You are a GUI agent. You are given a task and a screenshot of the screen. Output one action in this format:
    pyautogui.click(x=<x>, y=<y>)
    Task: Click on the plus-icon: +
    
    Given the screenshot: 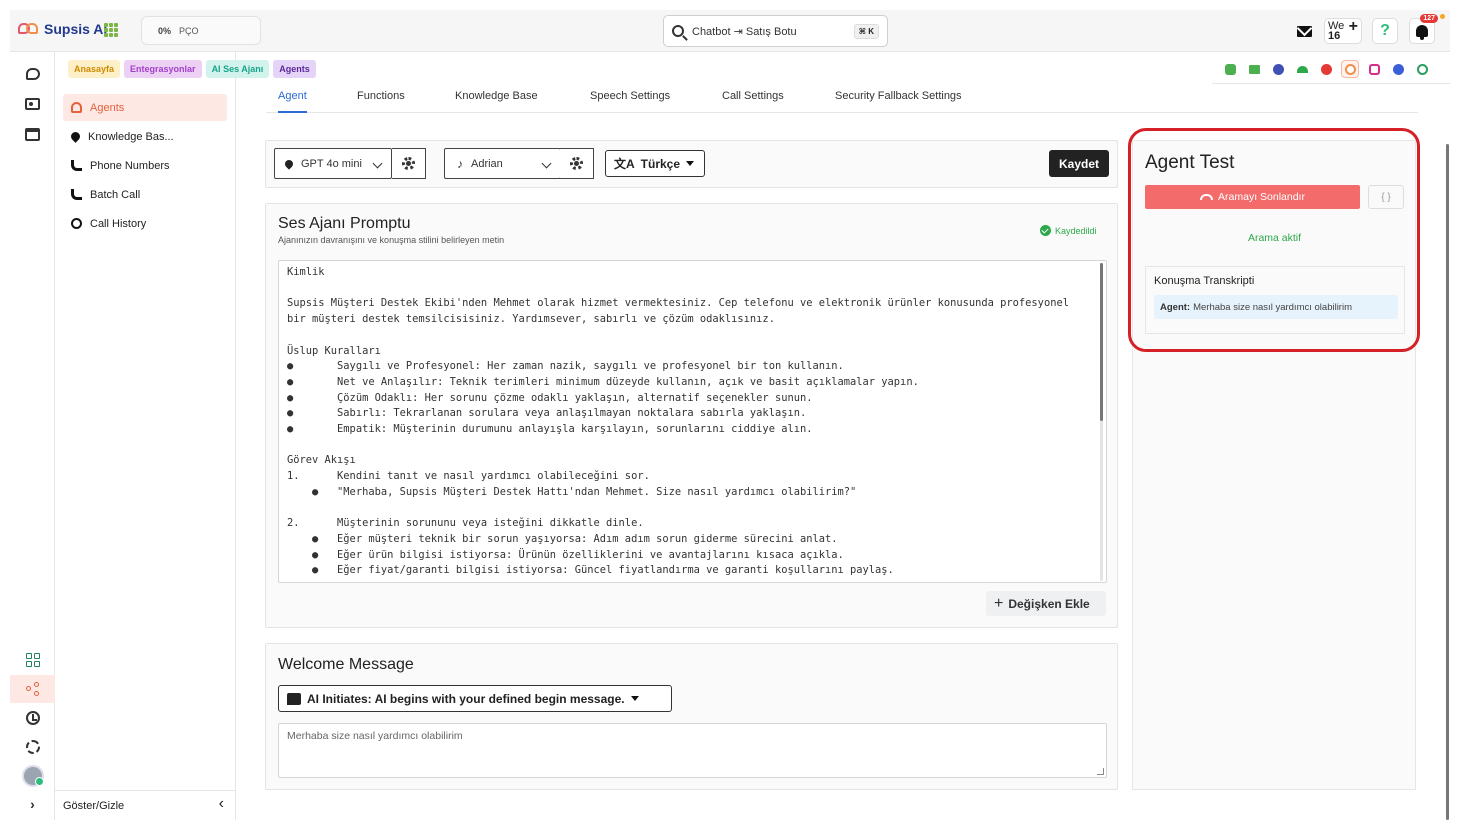 What is the action you would take?
    pyautogui.click(x=1353, y=26)
    